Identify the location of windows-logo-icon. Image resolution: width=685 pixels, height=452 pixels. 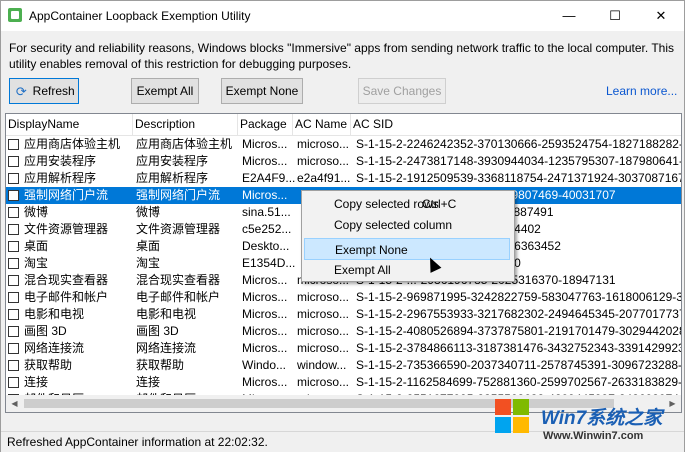
(513, 417).